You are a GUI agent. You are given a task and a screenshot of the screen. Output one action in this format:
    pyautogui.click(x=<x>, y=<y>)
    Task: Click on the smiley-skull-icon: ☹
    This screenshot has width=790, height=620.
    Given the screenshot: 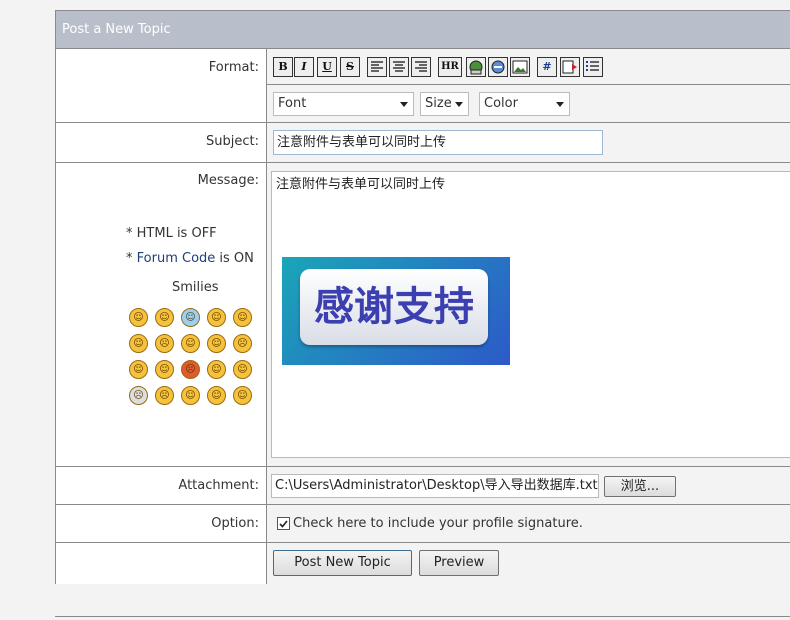 What is the action you would take?
    pyautogui.click(x=138, y=395)
    